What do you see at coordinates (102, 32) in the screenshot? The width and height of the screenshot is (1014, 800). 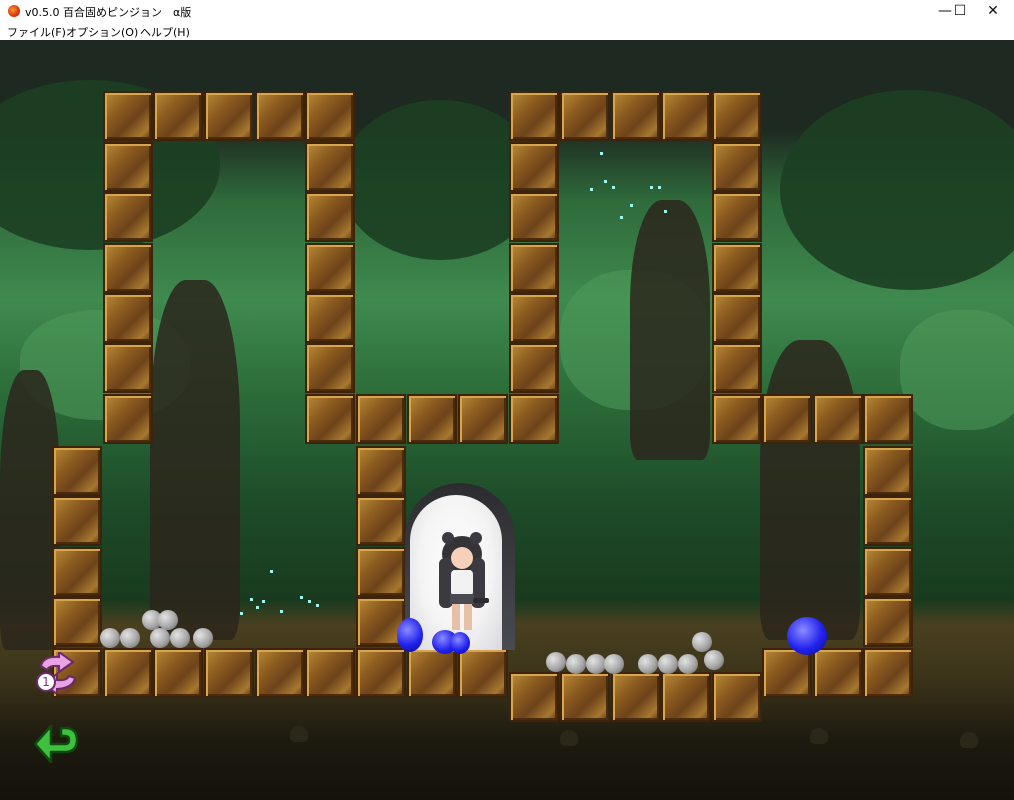 I see `menu-options: オプション(O)` at bounding box center [102, 32].